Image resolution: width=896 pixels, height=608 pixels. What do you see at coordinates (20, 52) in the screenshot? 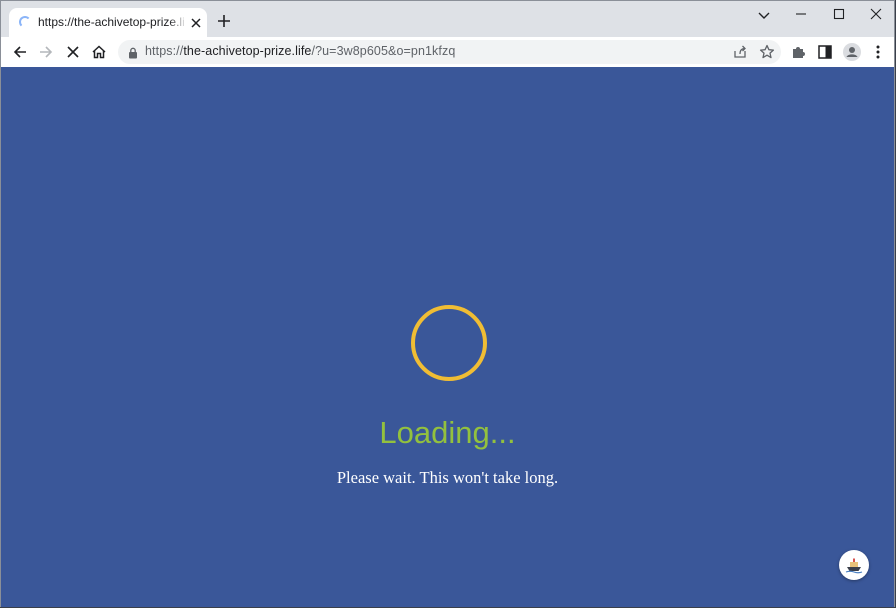
I see `arrow-left-icon` at bounding box center [20, 52].